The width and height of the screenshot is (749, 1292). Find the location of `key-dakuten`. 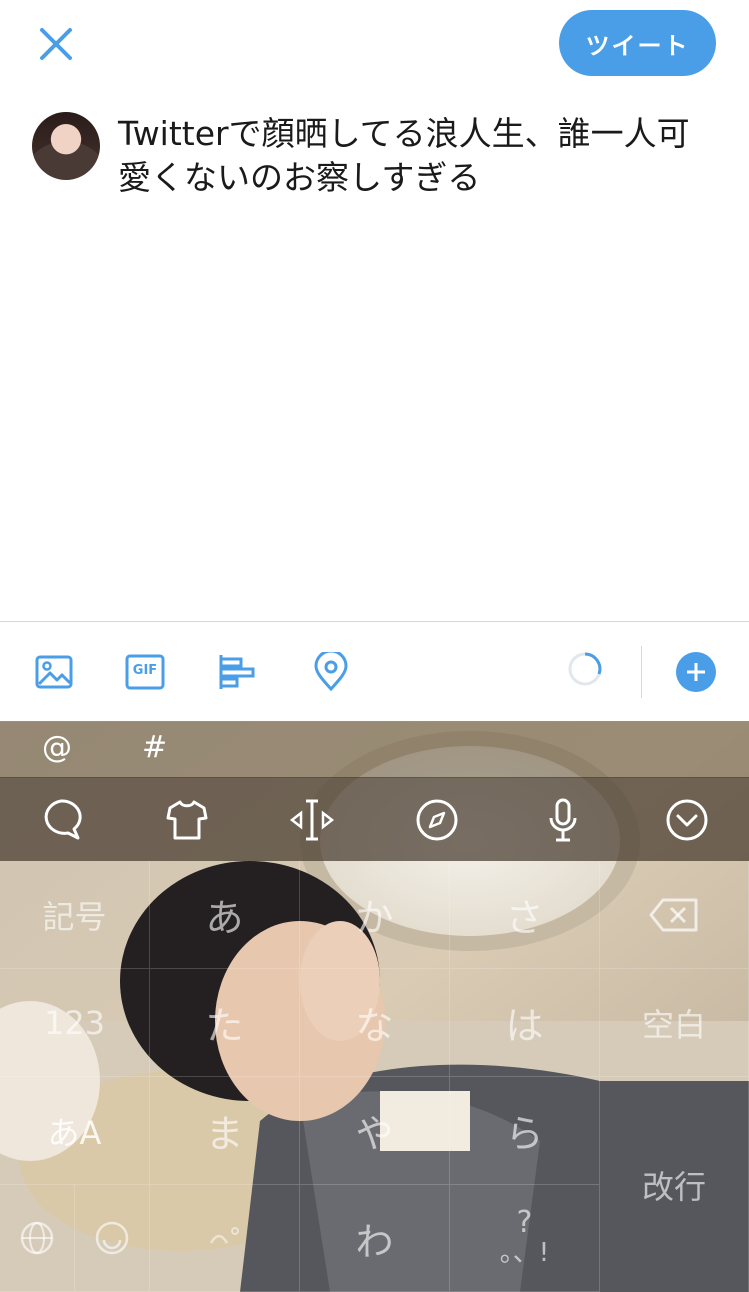

key-dakuten is located at coordinates (225, 1238).